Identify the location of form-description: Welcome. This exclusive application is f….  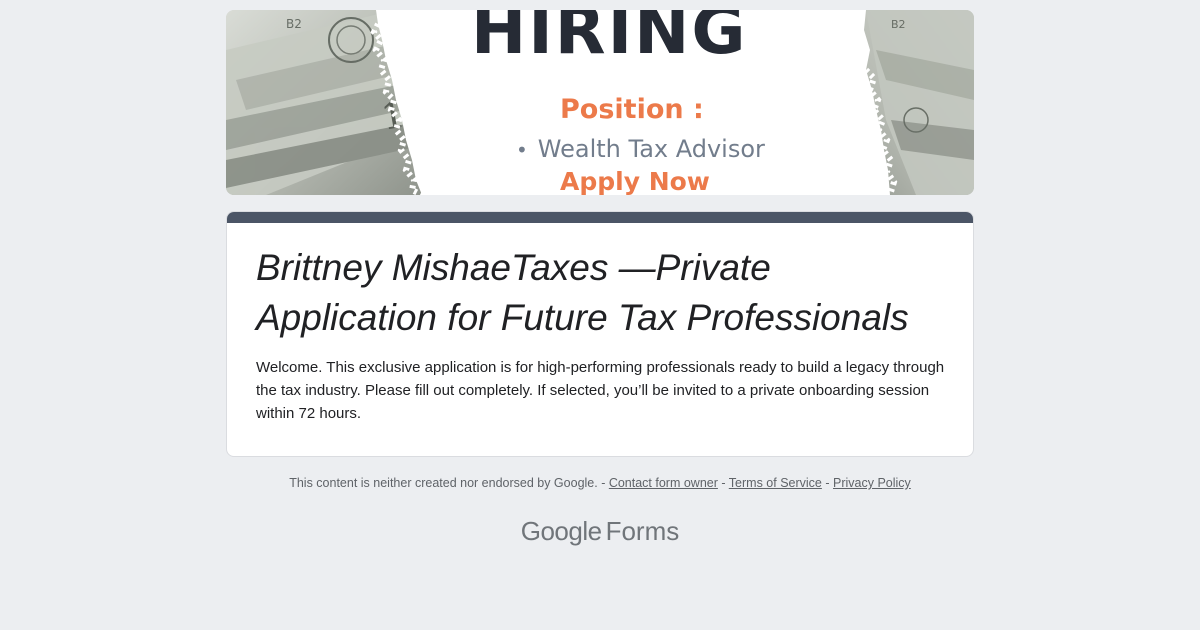
(600, 390).